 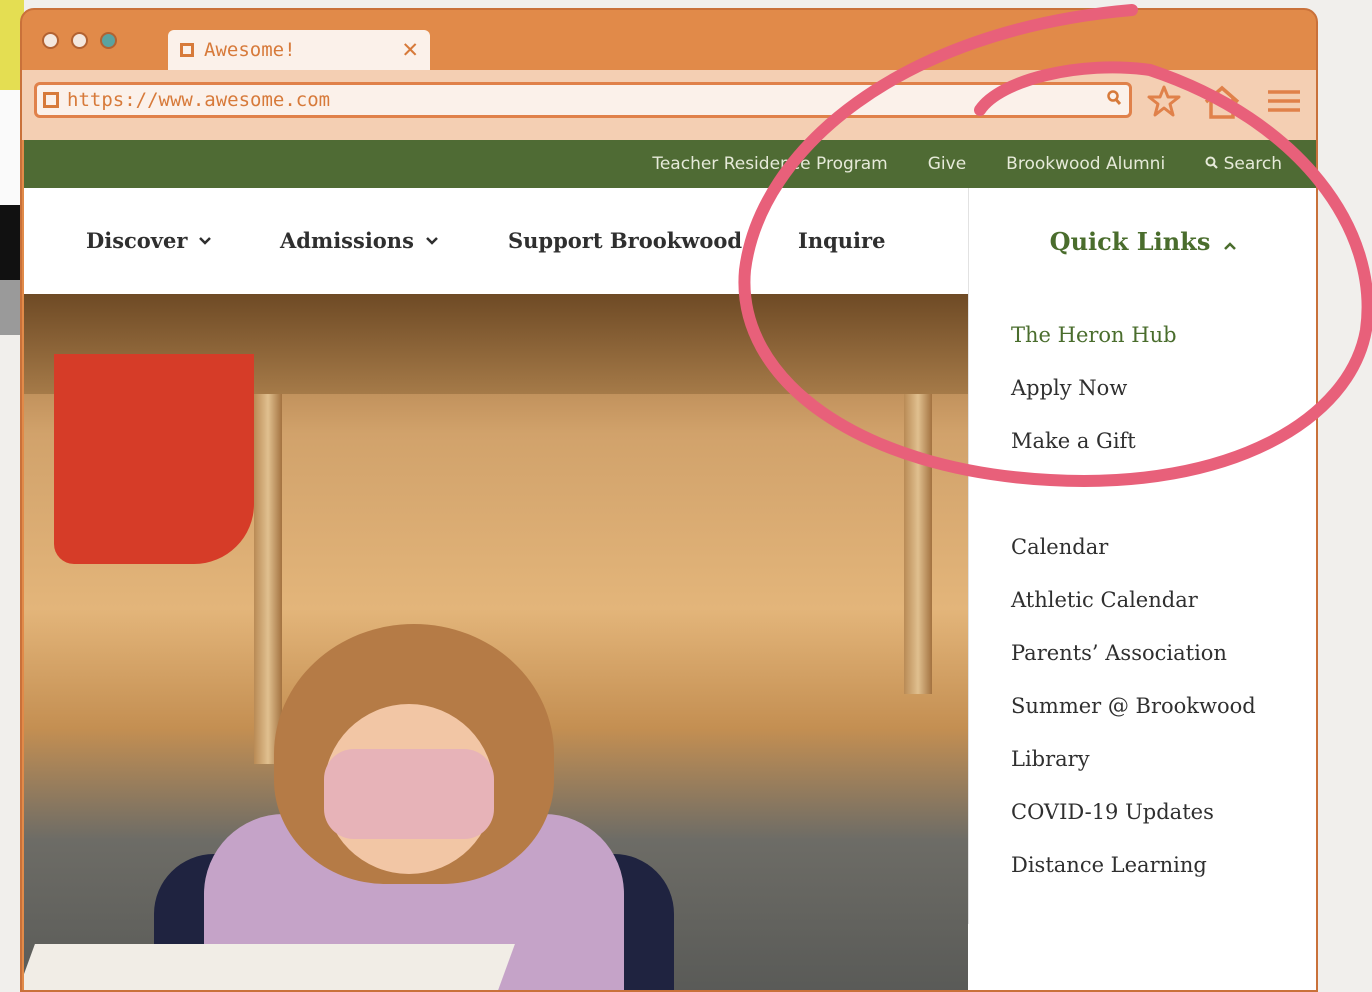 What do you see at coordinates (1142, 399) in the screenshot?
I see `quick-link-apply-now: Apply Now` at bounding box center [1142, 399].